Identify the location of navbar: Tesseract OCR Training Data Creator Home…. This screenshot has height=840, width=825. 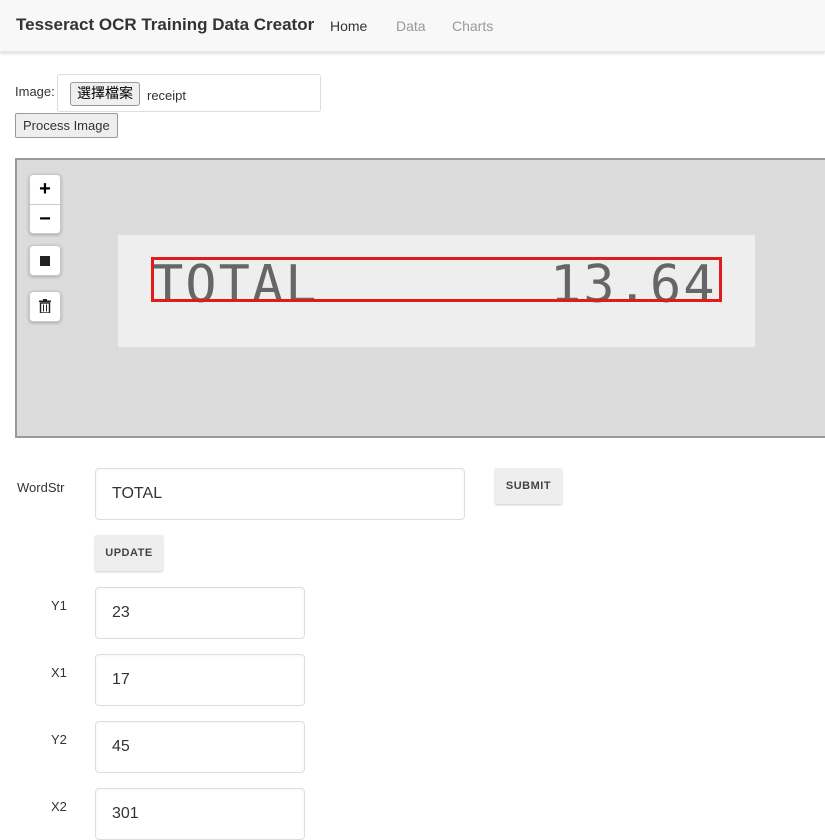
(412, 26).